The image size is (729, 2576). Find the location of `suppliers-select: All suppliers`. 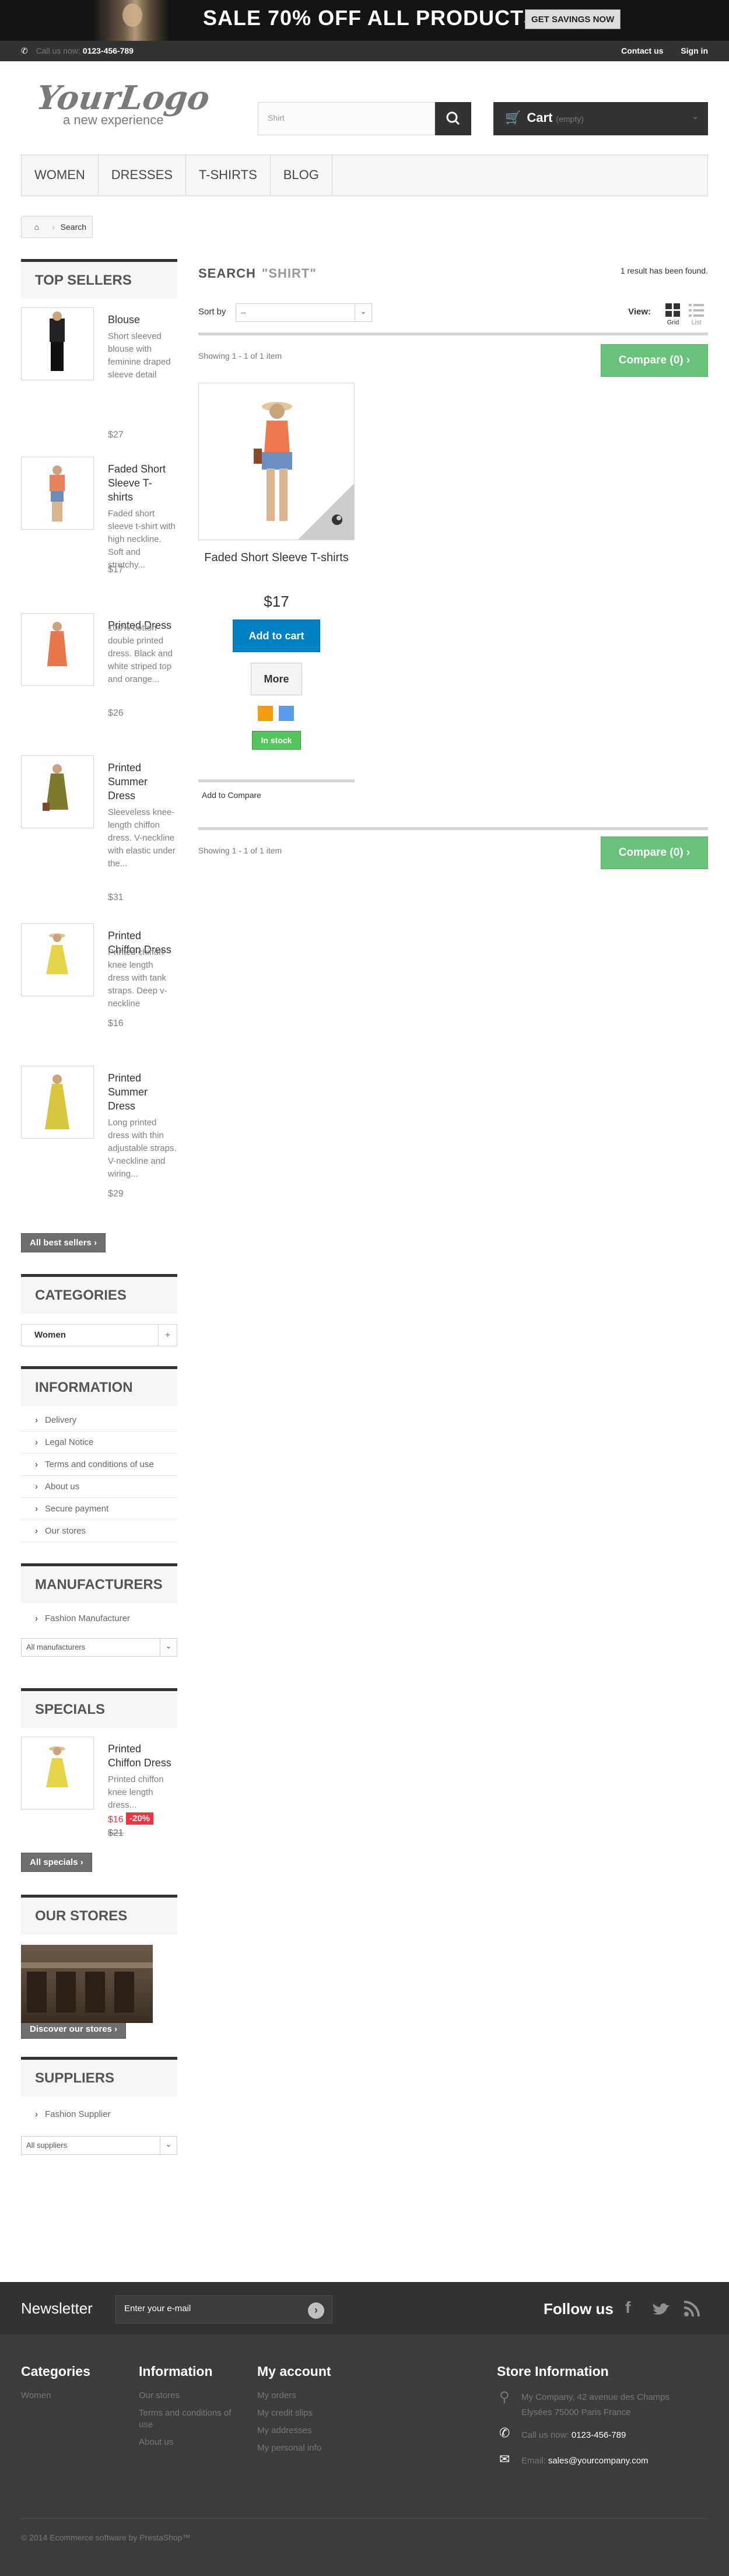

suppliers-select: All suppliers is located at coordinates (99, 2145).